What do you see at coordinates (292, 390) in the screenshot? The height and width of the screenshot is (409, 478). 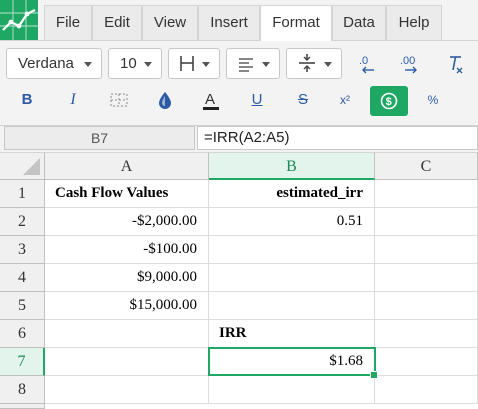 I see `cell-b8` at bounding box center [292, 390].